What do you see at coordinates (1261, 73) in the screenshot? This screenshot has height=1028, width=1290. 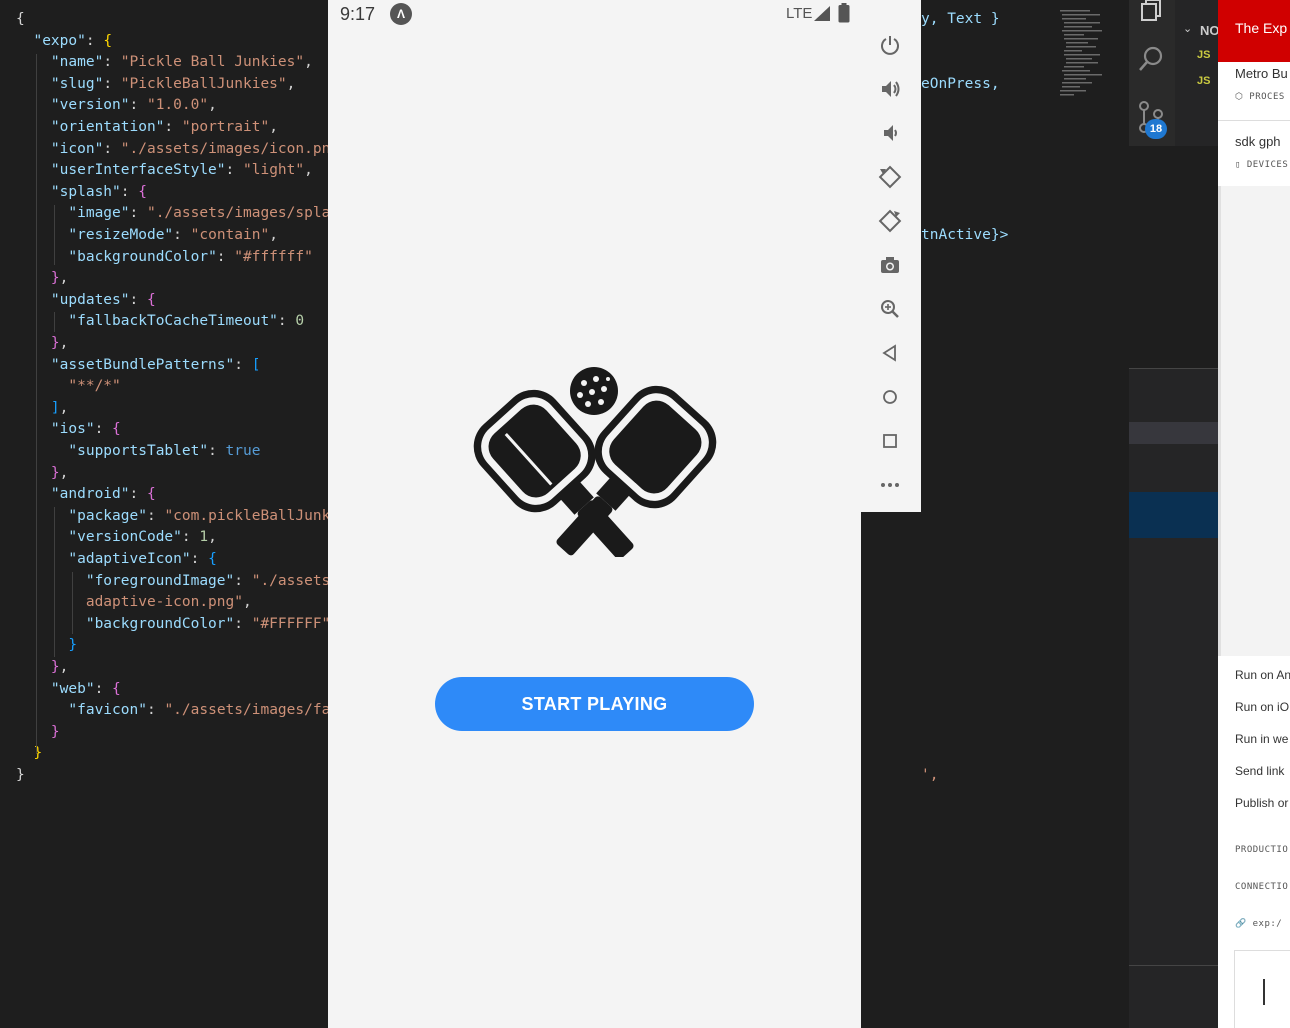 I see `metro-bundler-label: Metro Bu` at bounding box center [1261, 73].